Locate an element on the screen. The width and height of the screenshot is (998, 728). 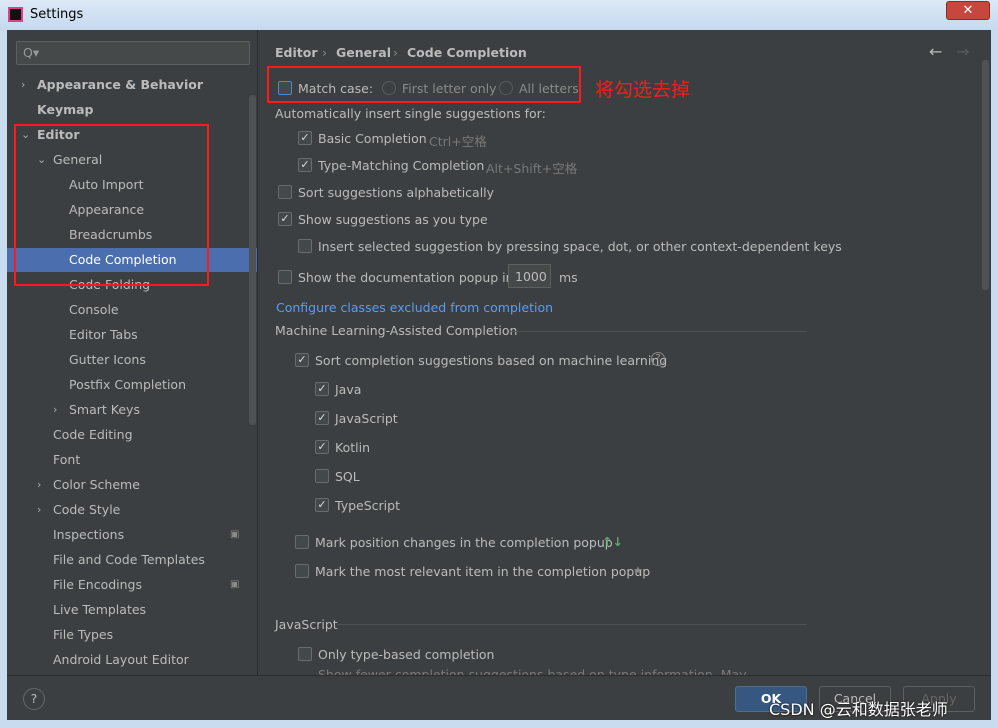
help-button: ? is located at coordinates (34, 699).